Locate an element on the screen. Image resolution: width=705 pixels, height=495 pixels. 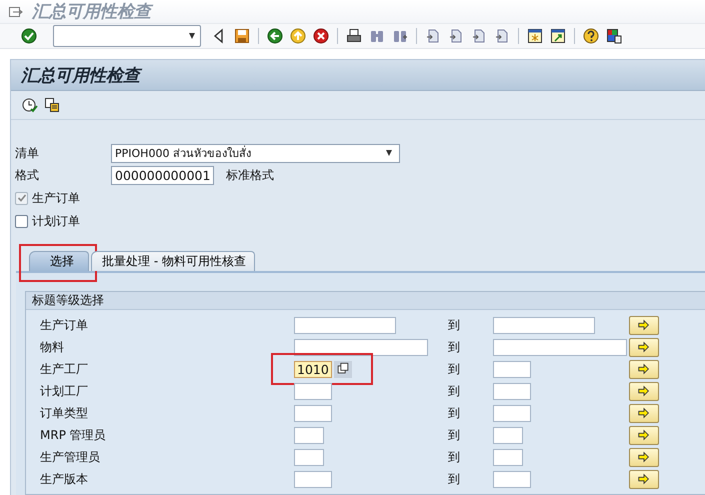
save-icon is located at coordinates (242, 36).